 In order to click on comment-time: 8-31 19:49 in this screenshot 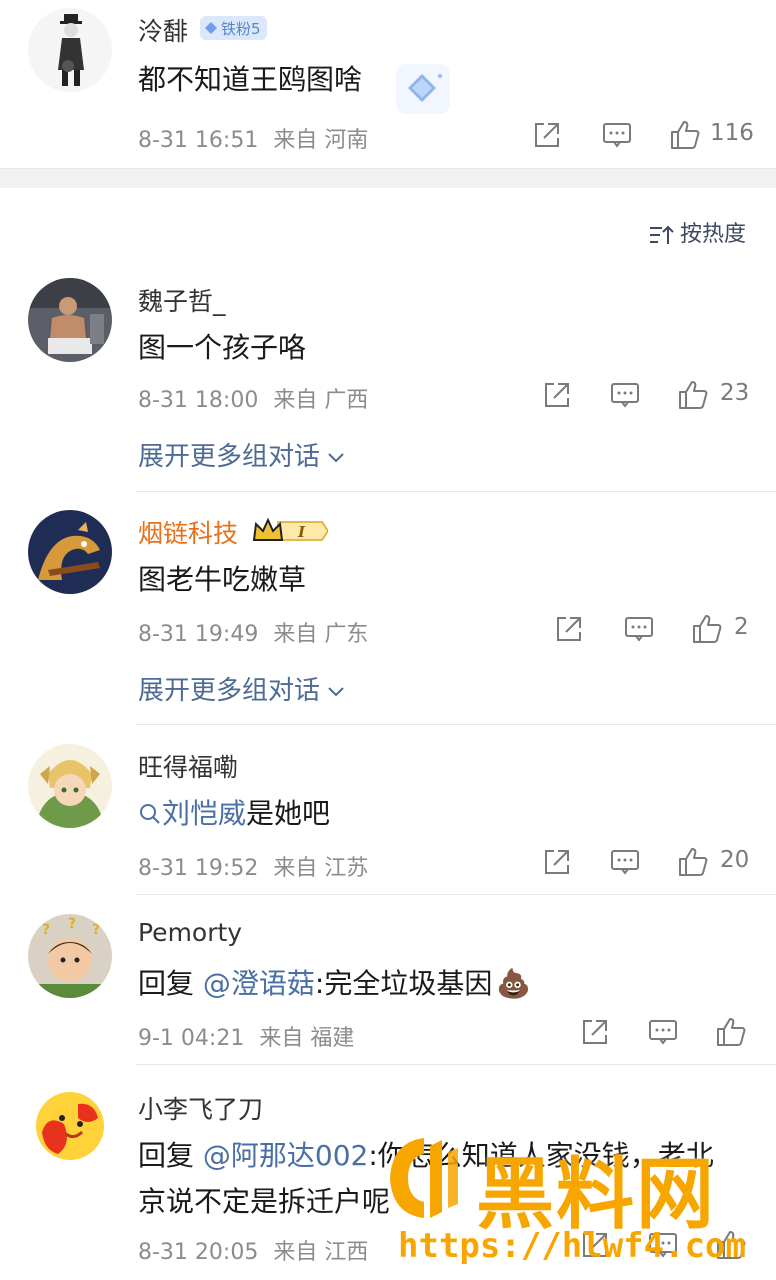, I will do `click(198, 634)`.